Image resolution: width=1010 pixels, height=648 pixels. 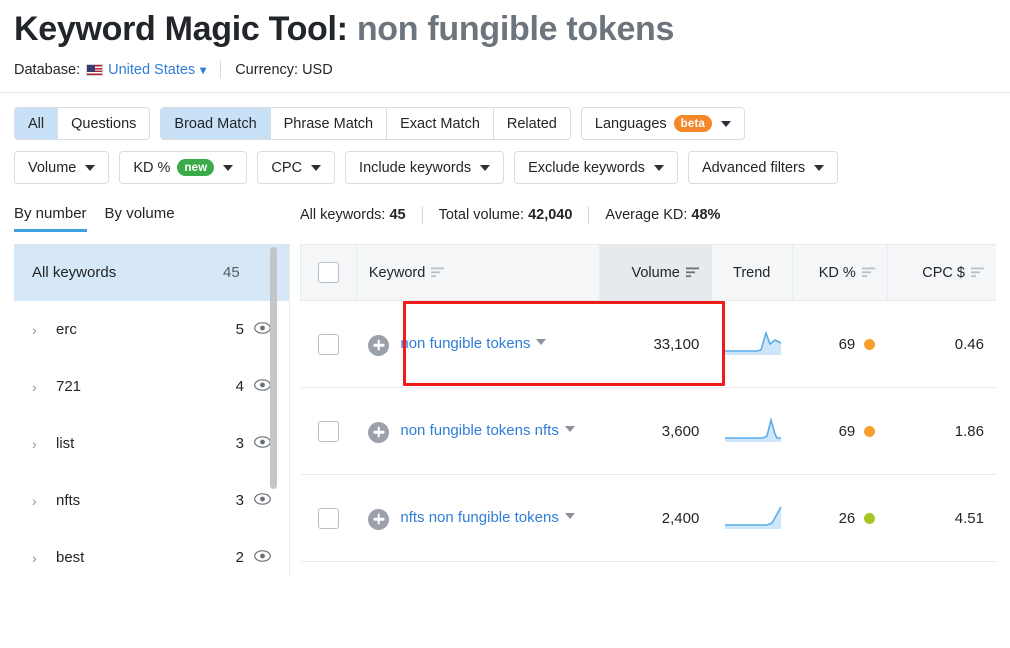 What do you see at coordinates (663, 124) in the screenshot?
I see `languages-dropdown: Languages beta` at bounding box center [663, 124].